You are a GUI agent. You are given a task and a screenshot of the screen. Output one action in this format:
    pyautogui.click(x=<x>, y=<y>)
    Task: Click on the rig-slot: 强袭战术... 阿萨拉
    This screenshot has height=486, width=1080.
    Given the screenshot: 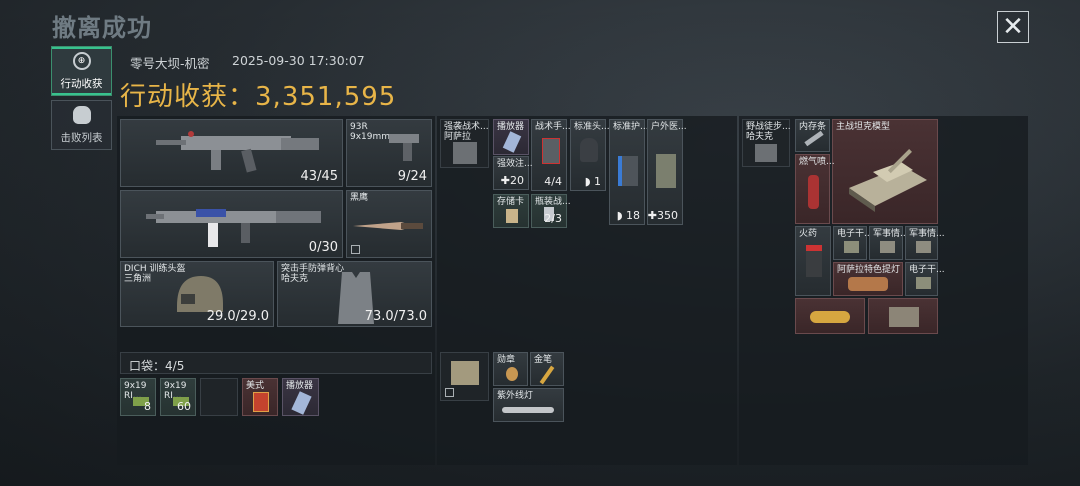 What is the action you would take?
    pyautogui.click(x=464, y=143)
    